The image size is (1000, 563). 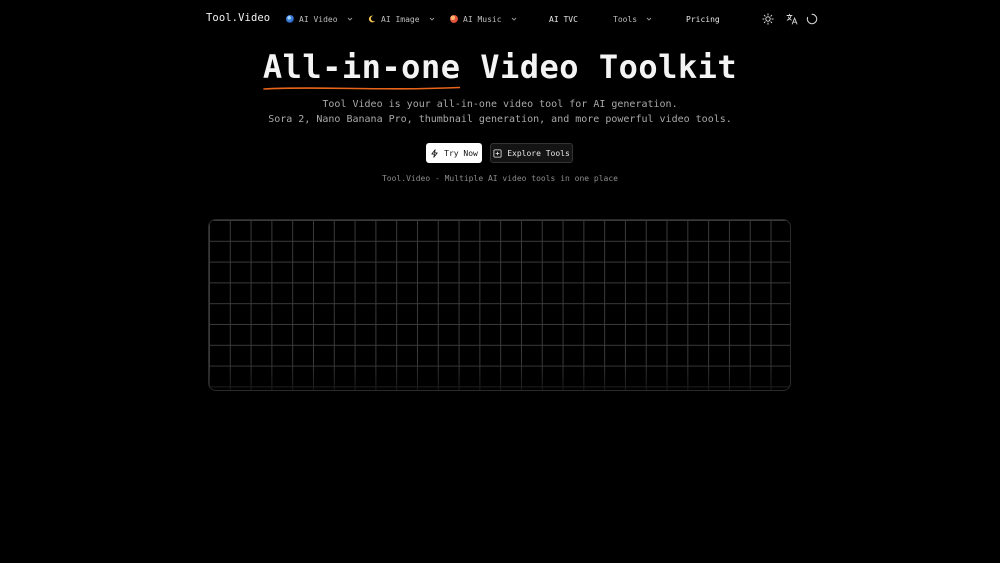 What do you see at coordinates (238, 18) in the screenshot?
I see `site-logo: Tool.Video` at bounding box center [238, 18].